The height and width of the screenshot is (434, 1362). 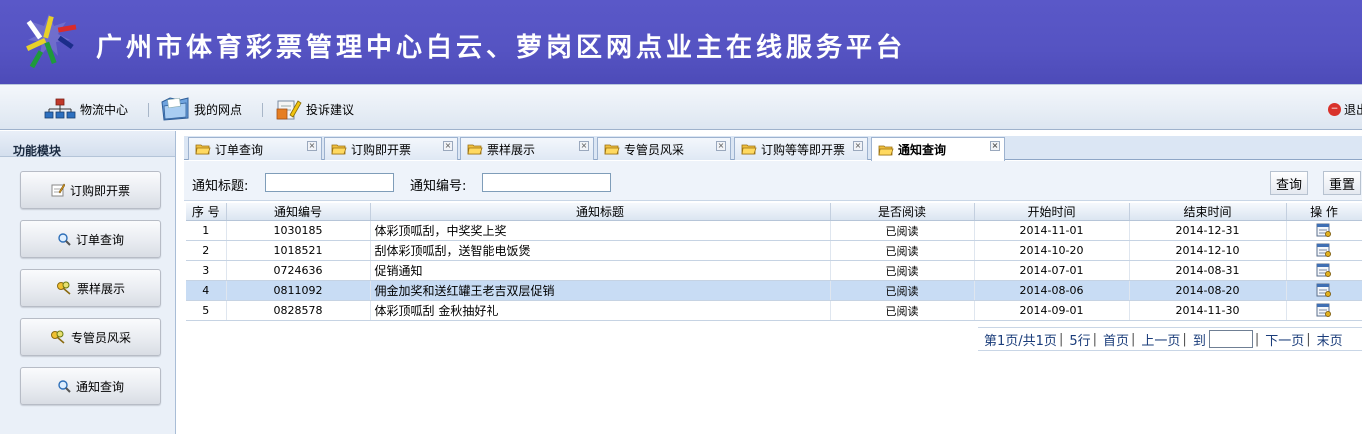 What do you see at coordinates (206, 290) in the screenshot?
I see `cell-seq: 4` at bounding box center [206, 290].